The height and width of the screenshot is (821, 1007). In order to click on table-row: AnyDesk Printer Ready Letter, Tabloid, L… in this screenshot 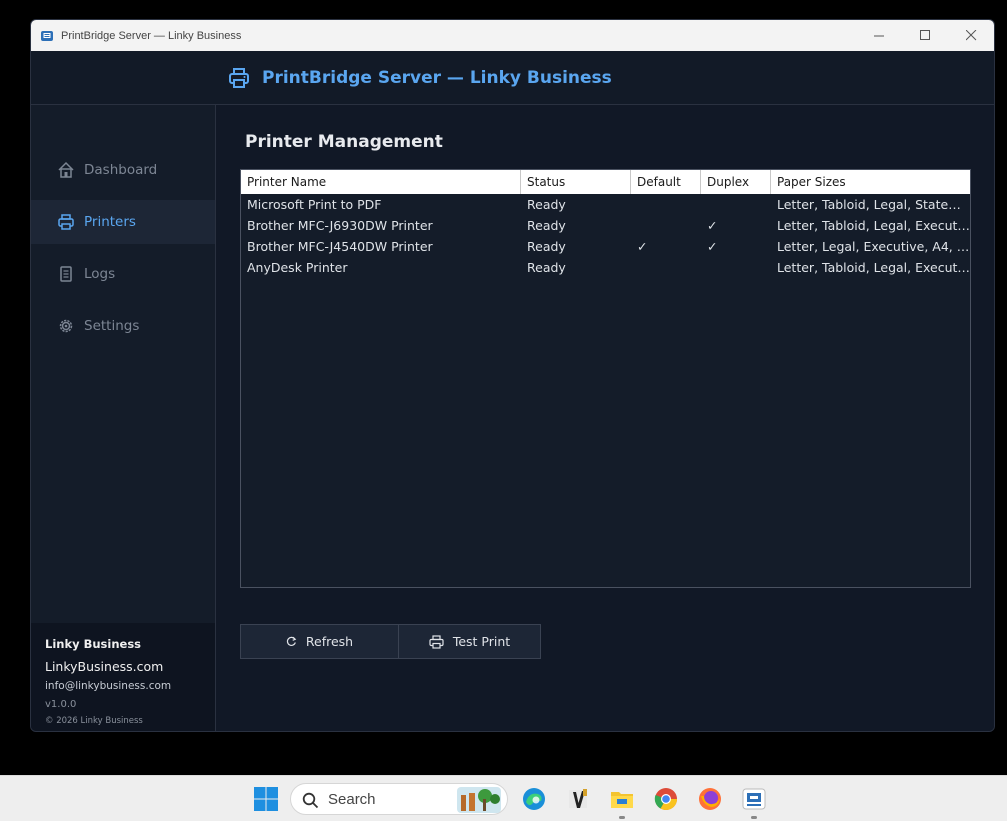, I will do `click(605, 267)`.